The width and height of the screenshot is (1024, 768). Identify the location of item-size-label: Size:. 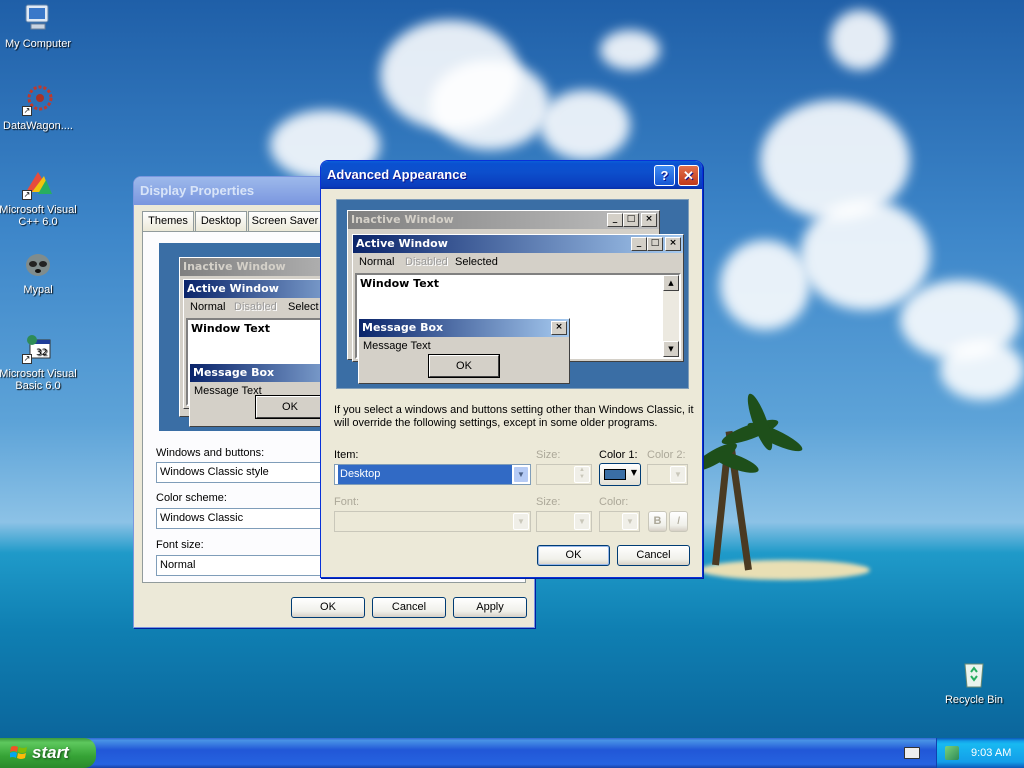
(548, 455).